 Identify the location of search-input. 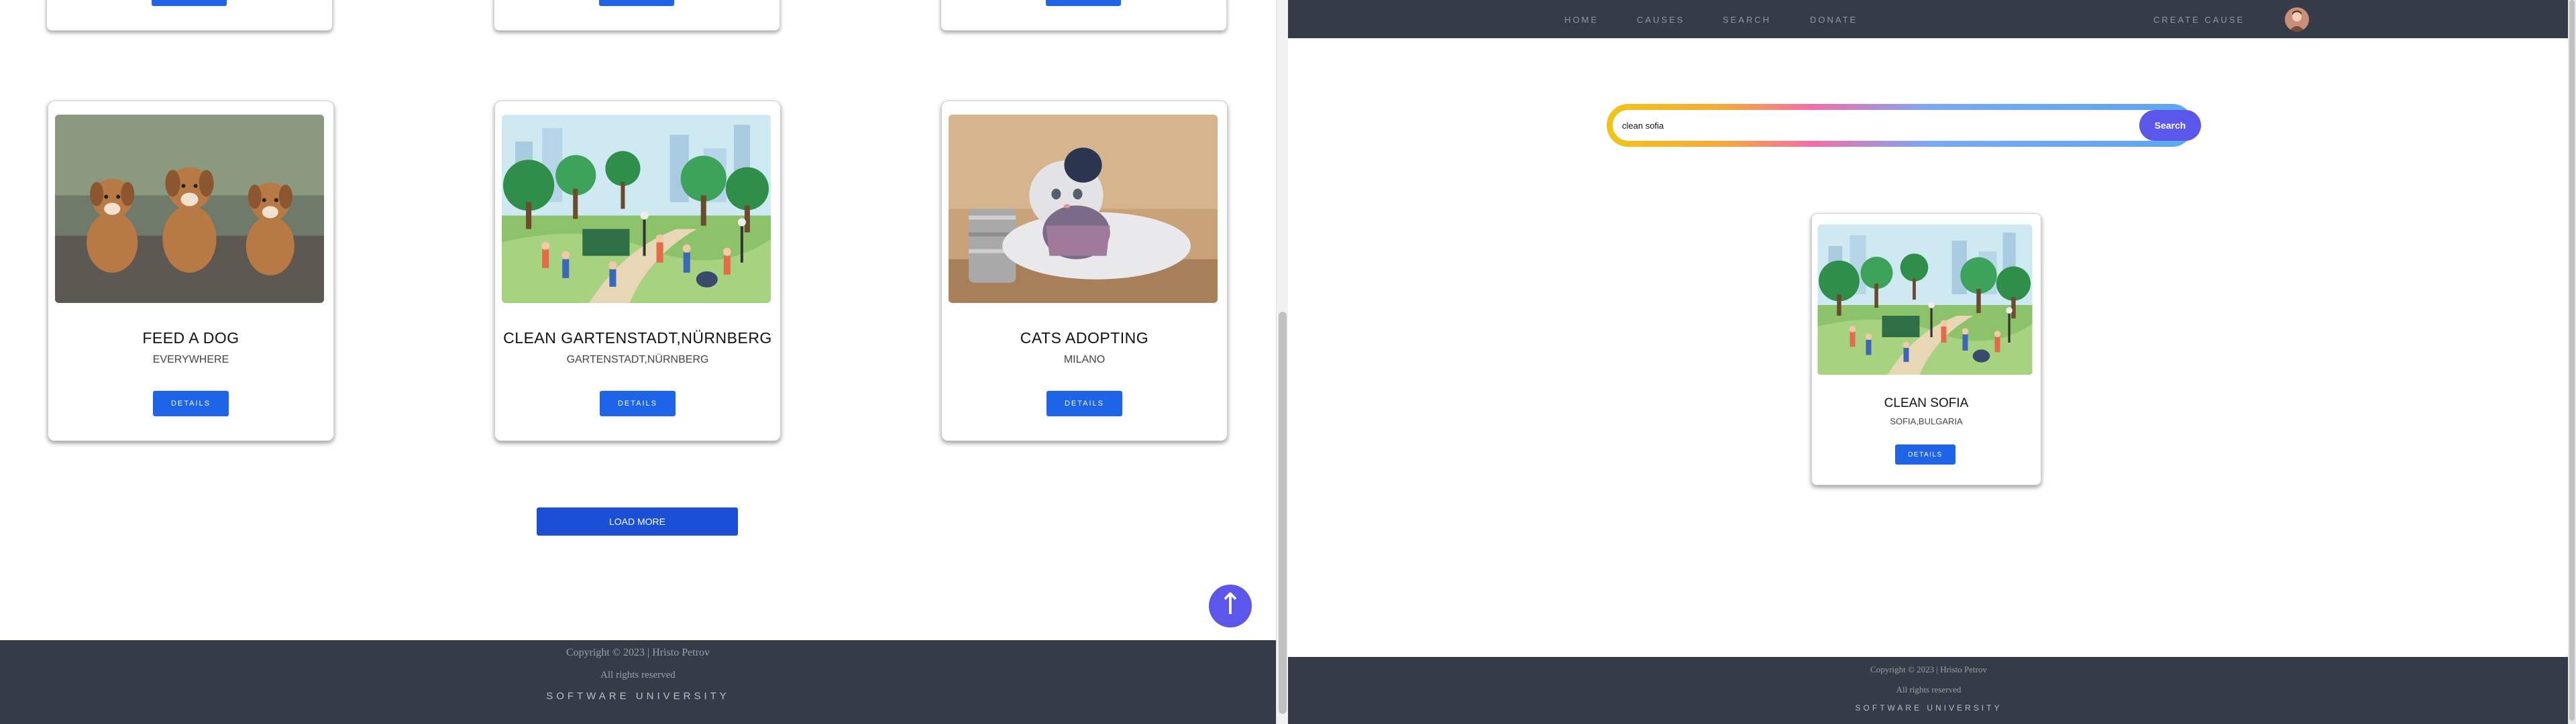
(1883, 125).